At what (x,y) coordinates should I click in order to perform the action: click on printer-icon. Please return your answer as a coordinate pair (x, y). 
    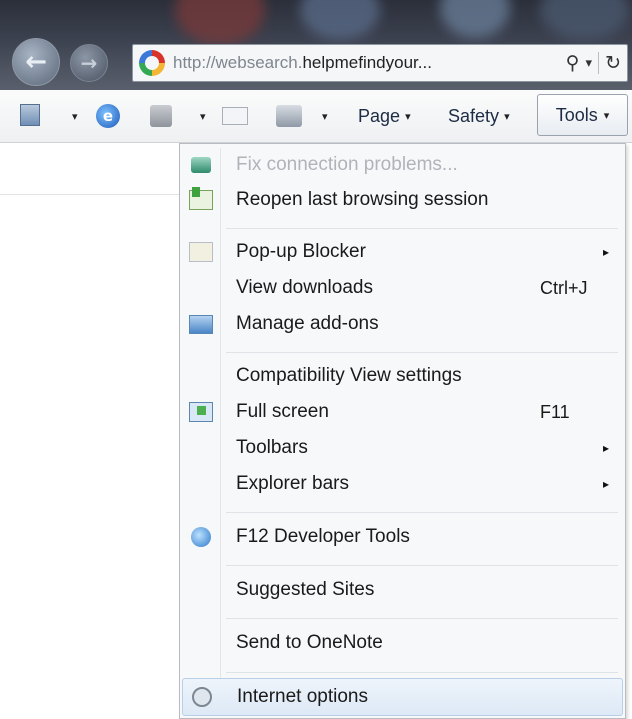
    Looking at the image, I should click on (289, 116).